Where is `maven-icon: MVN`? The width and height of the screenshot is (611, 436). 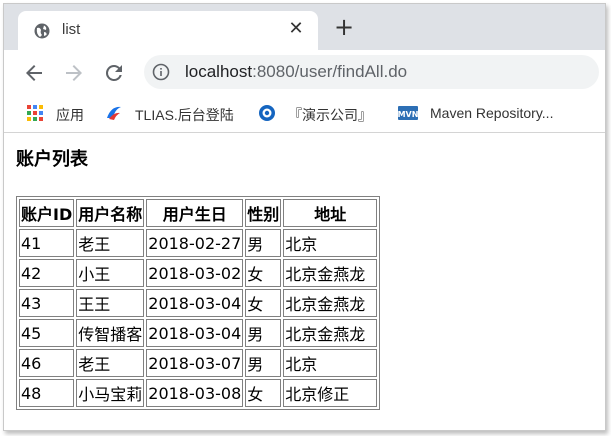
maven-icon: MVN is located at coordinates (408, 113).